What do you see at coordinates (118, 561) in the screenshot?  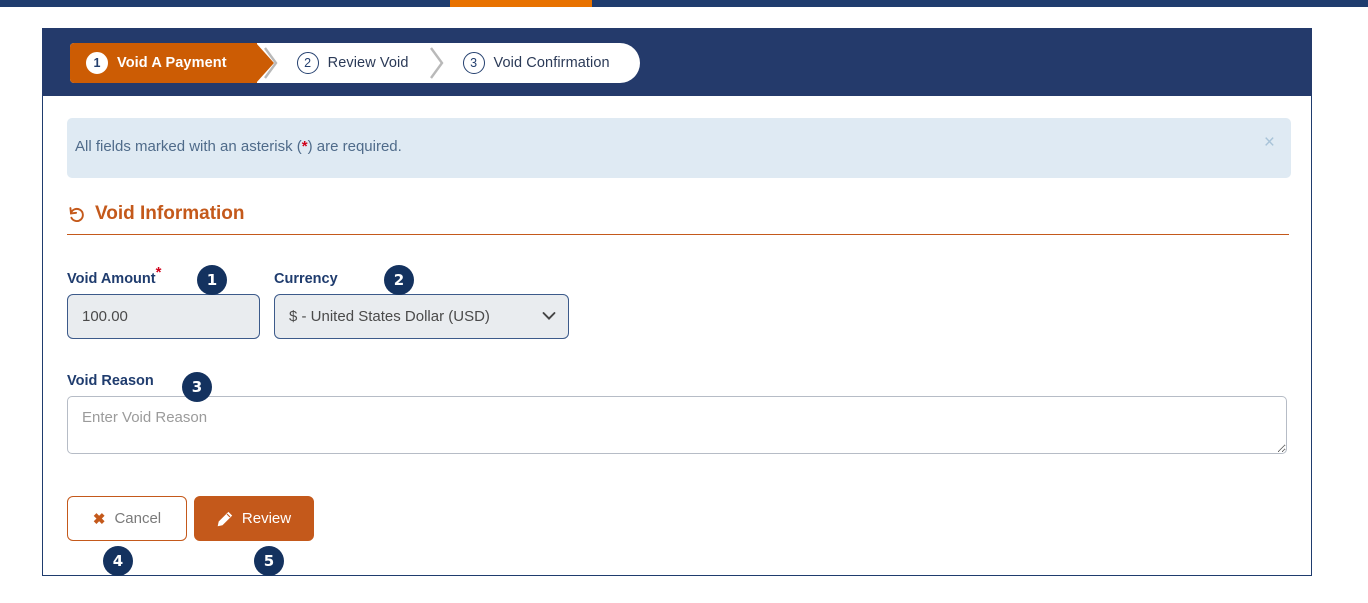 I see `annotation-badge-4: 4` at bounding box center [118, 561].